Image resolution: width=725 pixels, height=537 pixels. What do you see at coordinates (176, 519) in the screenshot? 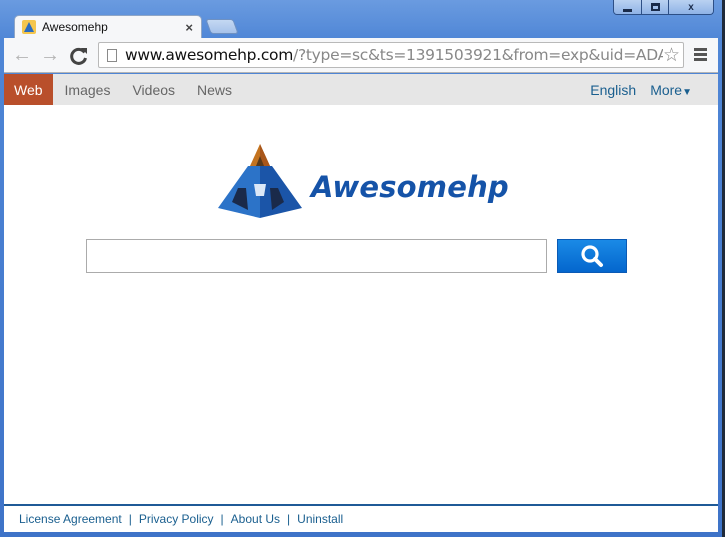
I see `privacy-policy-link: Privacy Policy` at bounding box center [176, 519].